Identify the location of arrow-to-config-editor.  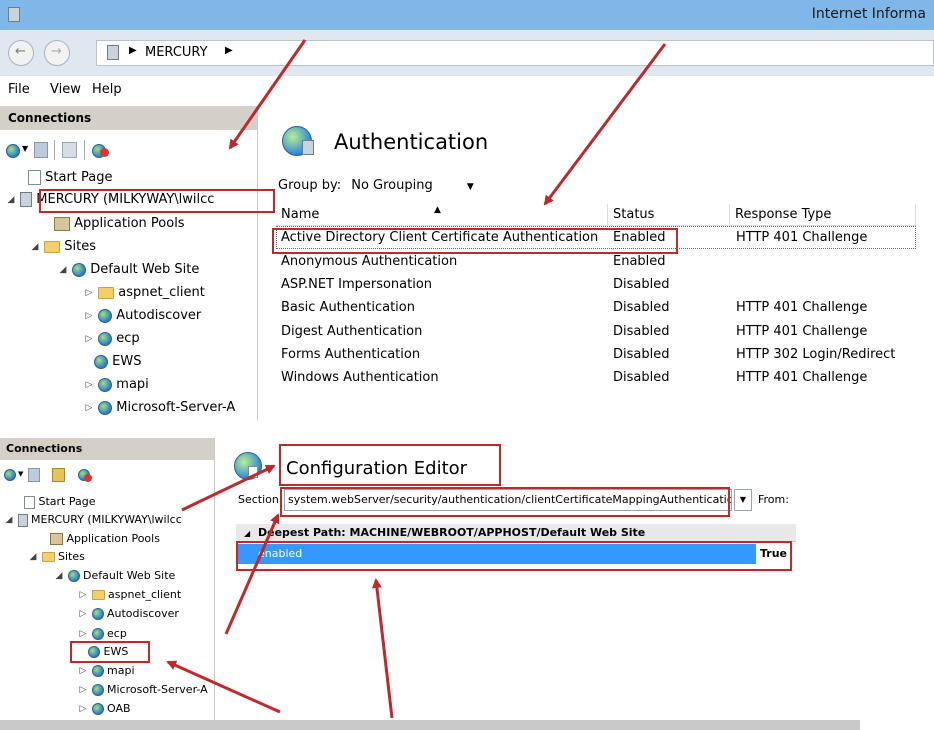
(228, 488).